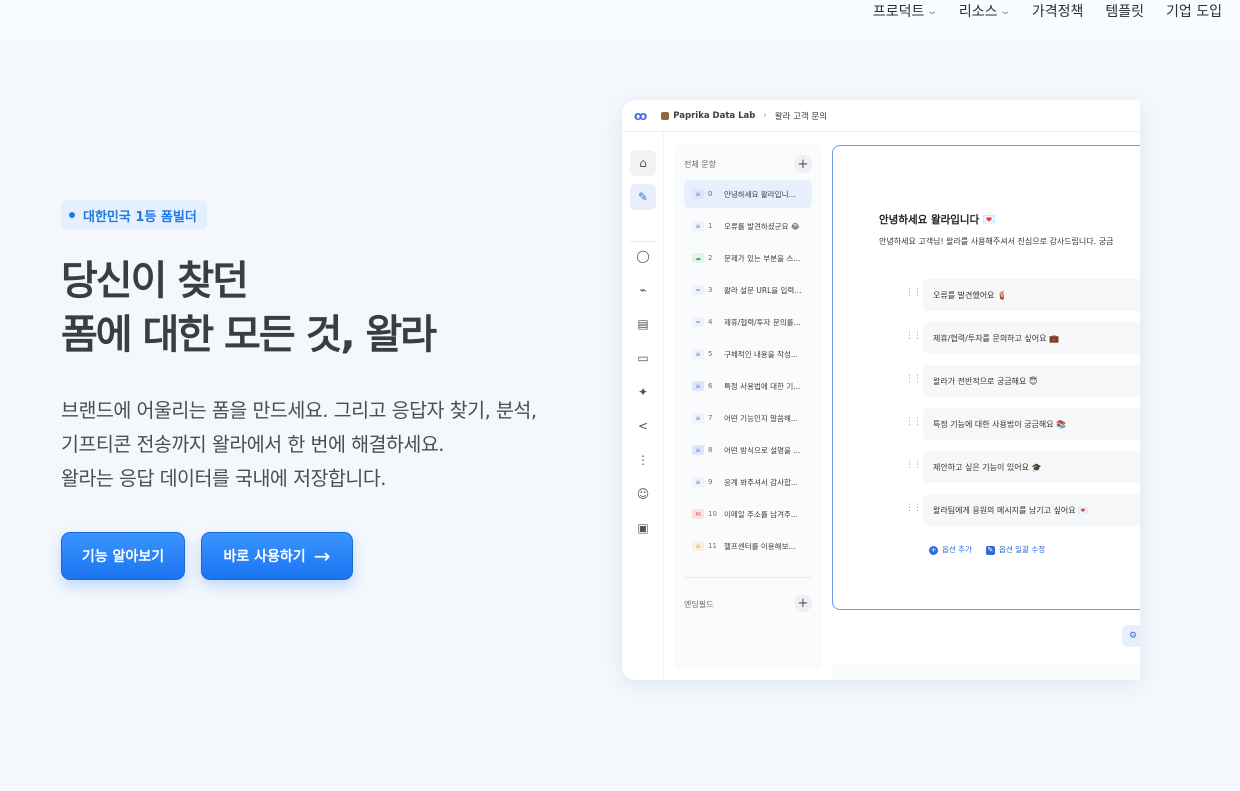 This screenshot has height=791, width=1240. I want to click on question-number: 2, so click(710, 258).